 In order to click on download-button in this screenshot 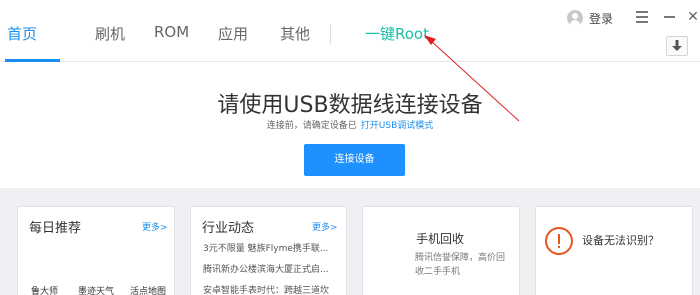, I will do `click(677, 46)`.